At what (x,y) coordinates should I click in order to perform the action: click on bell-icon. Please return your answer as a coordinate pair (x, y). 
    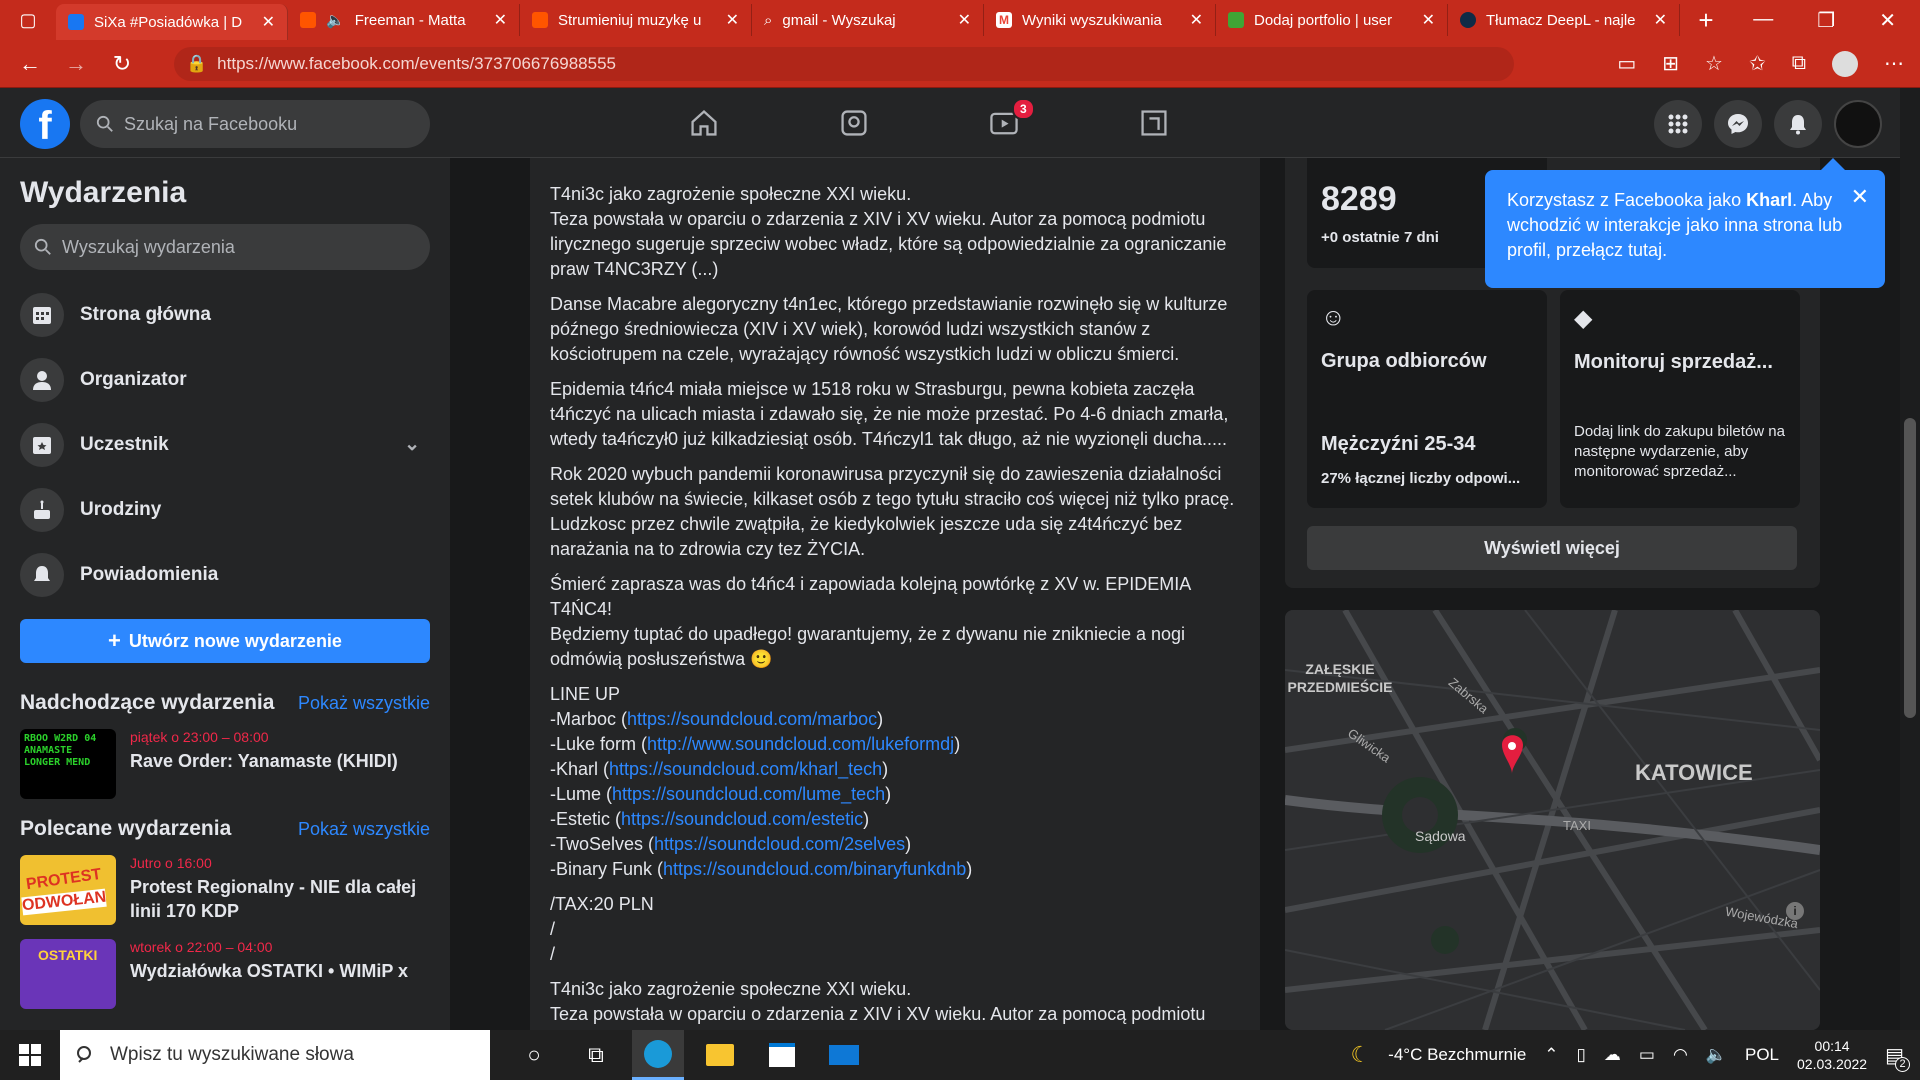
    Looking at the image, I should click on (1798, 125).